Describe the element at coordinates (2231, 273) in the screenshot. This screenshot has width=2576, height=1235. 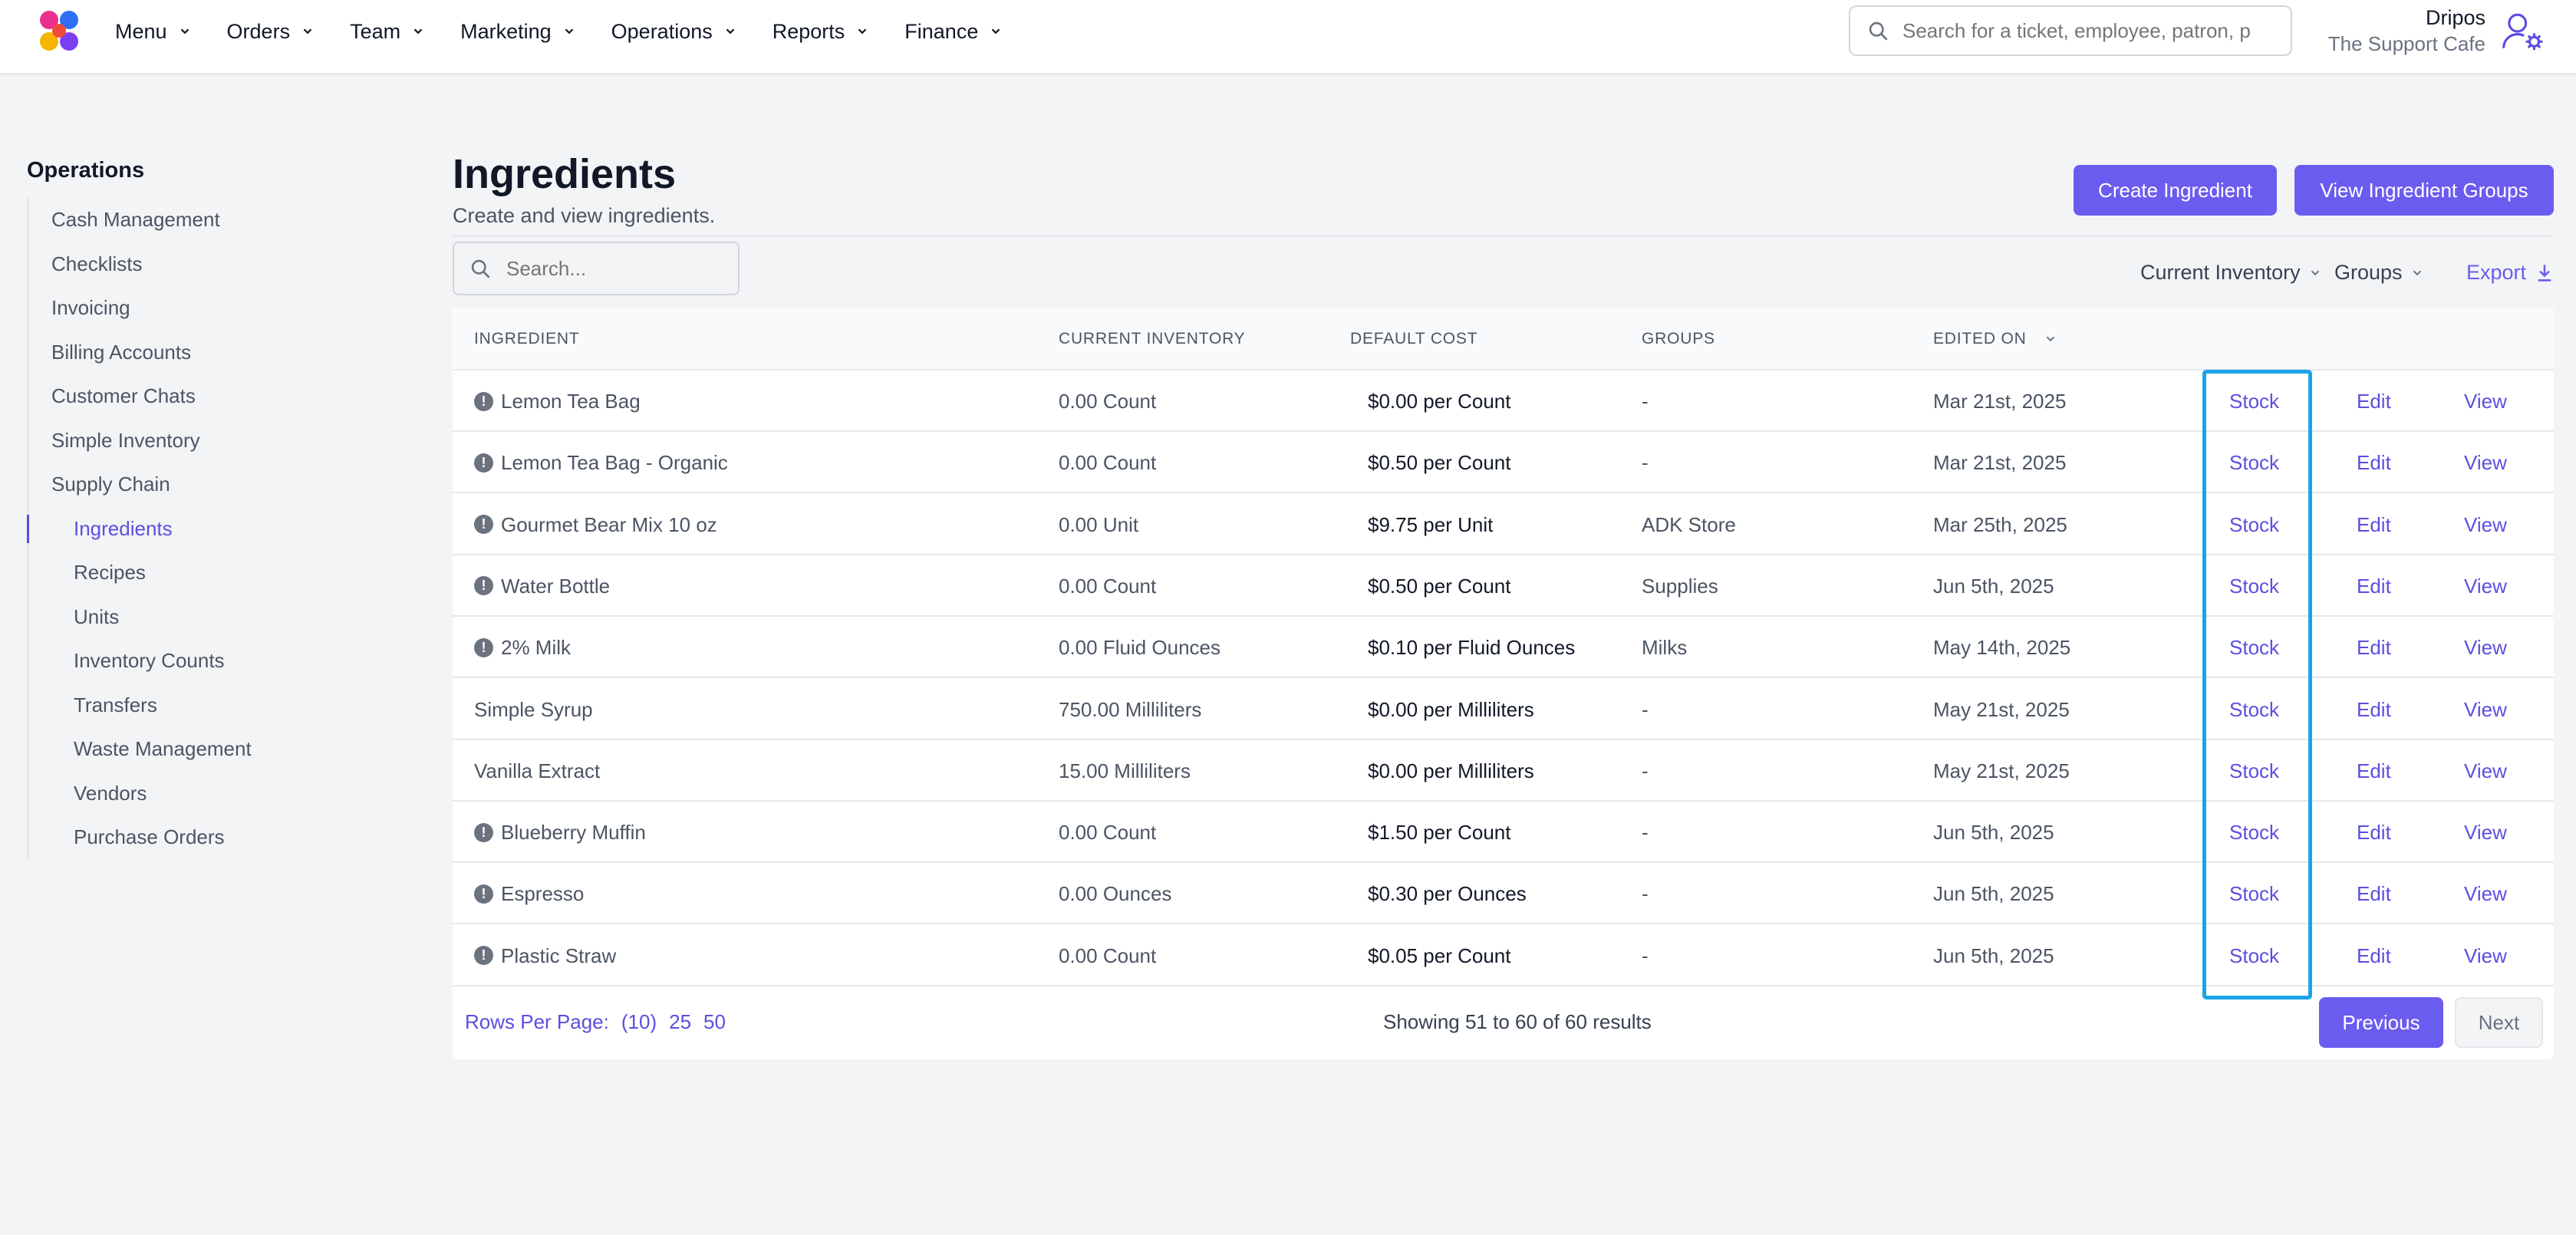
I see `current-inventory-filter: Current Inventory` at that location.